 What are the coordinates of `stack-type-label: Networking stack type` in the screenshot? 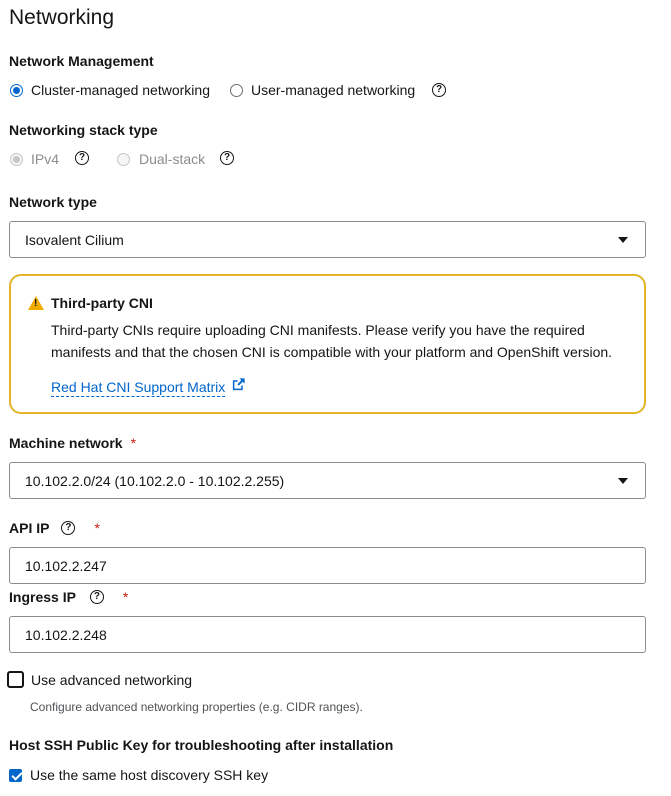 It's located at (83, 130).